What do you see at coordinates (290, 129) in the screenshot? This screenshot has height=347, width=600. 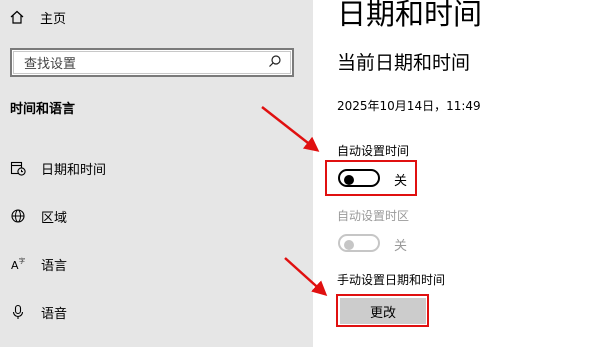 I see `arrow-to-auto-time-toggle` at bounding box center [290, 129].